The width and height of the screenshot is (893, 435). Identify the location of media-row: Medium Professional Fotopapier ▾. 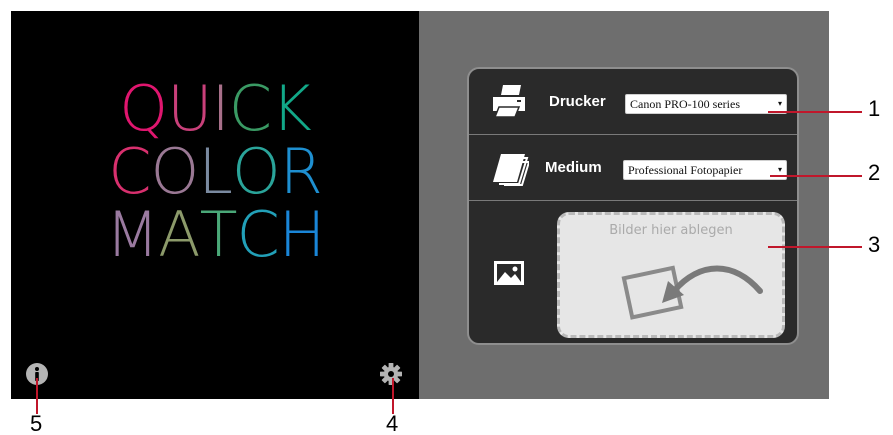
(633, 168).